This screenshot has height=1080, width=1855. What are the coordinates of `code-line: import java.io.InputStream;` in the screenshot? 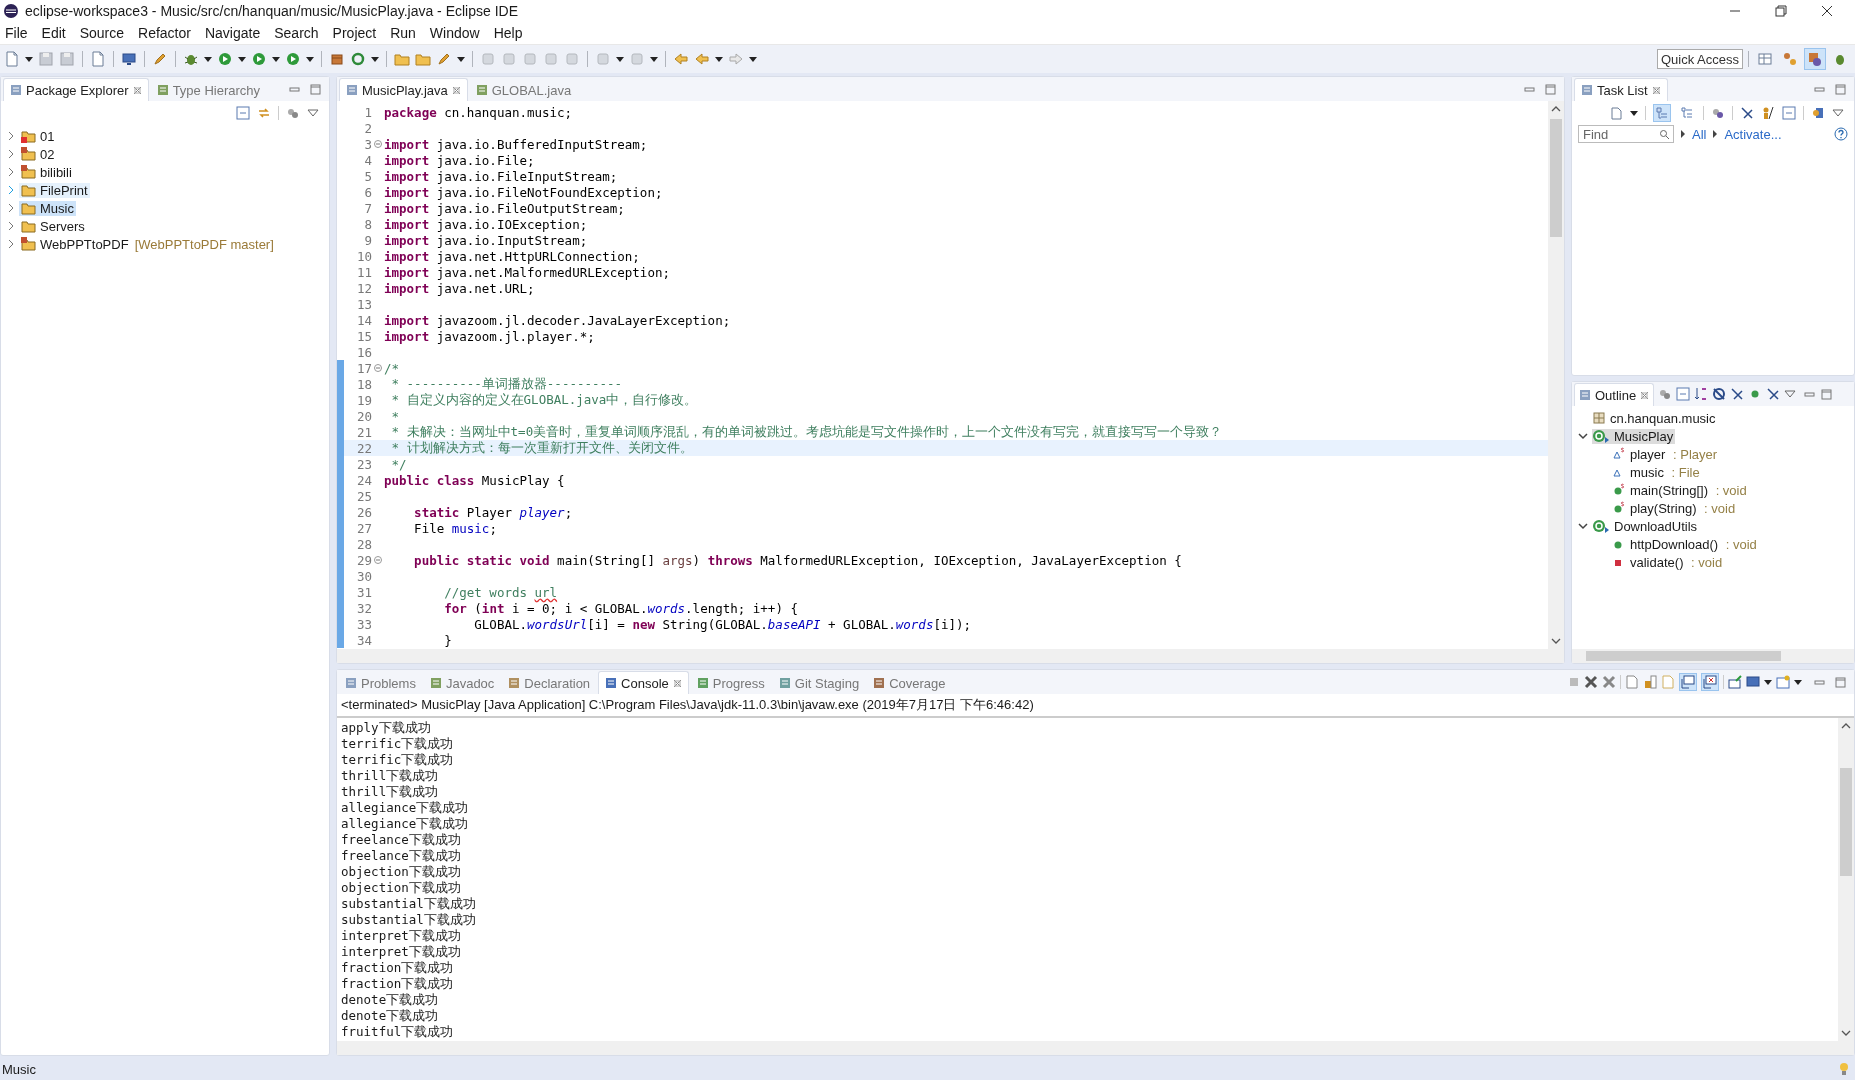 It's located at (486, 240).